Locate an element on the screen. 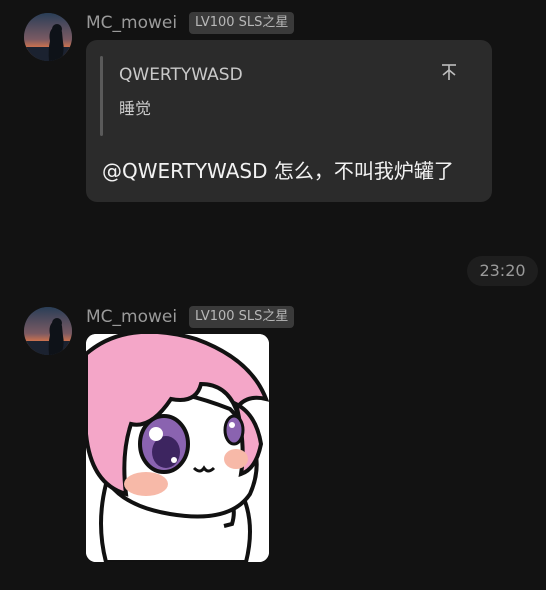  quote-author: QWERTYWASD is located at coordinates (181, 75).